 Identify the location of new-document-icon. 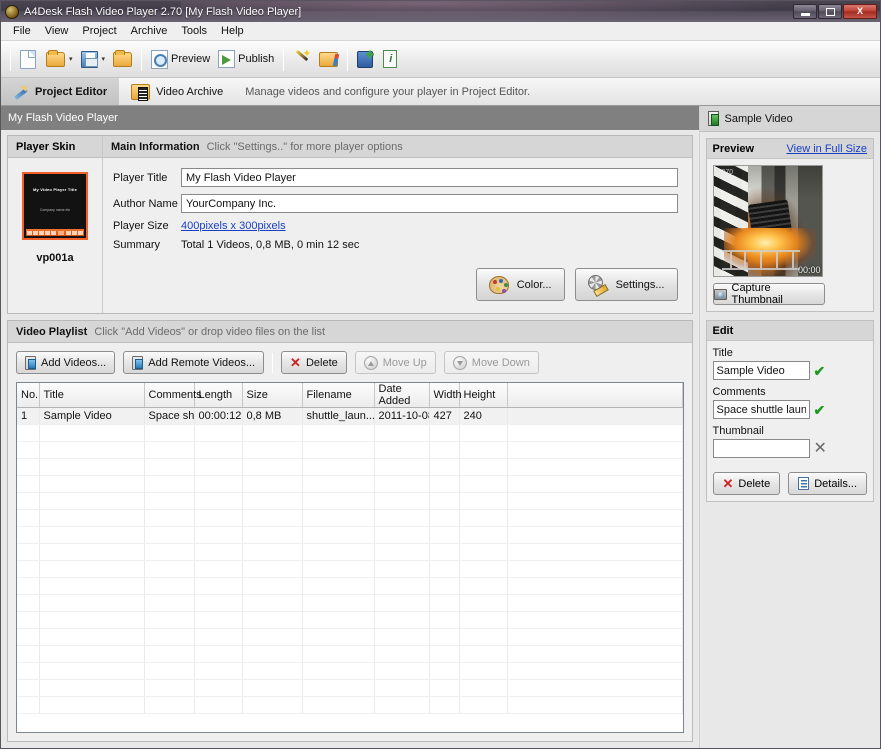
(28, 59).